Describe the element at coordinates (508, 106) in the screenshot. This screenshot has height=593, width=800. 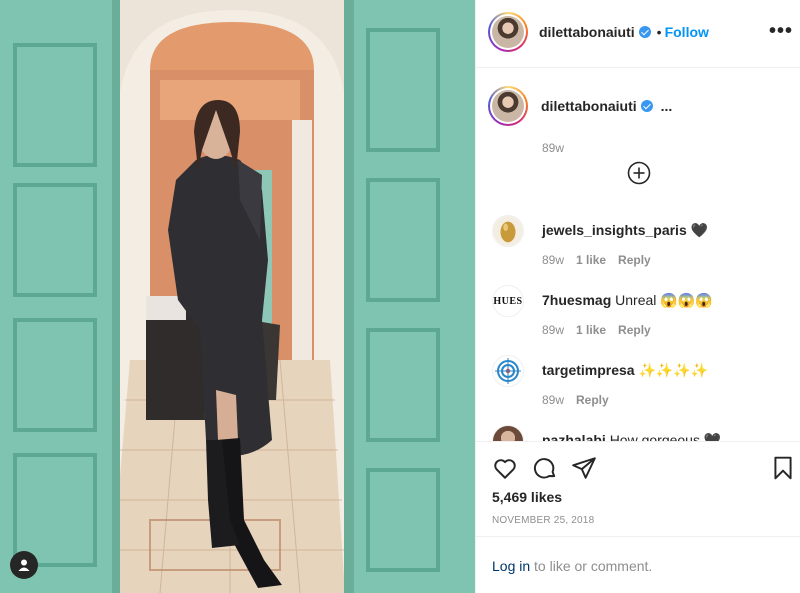
I see `caption-avatar` at that location.